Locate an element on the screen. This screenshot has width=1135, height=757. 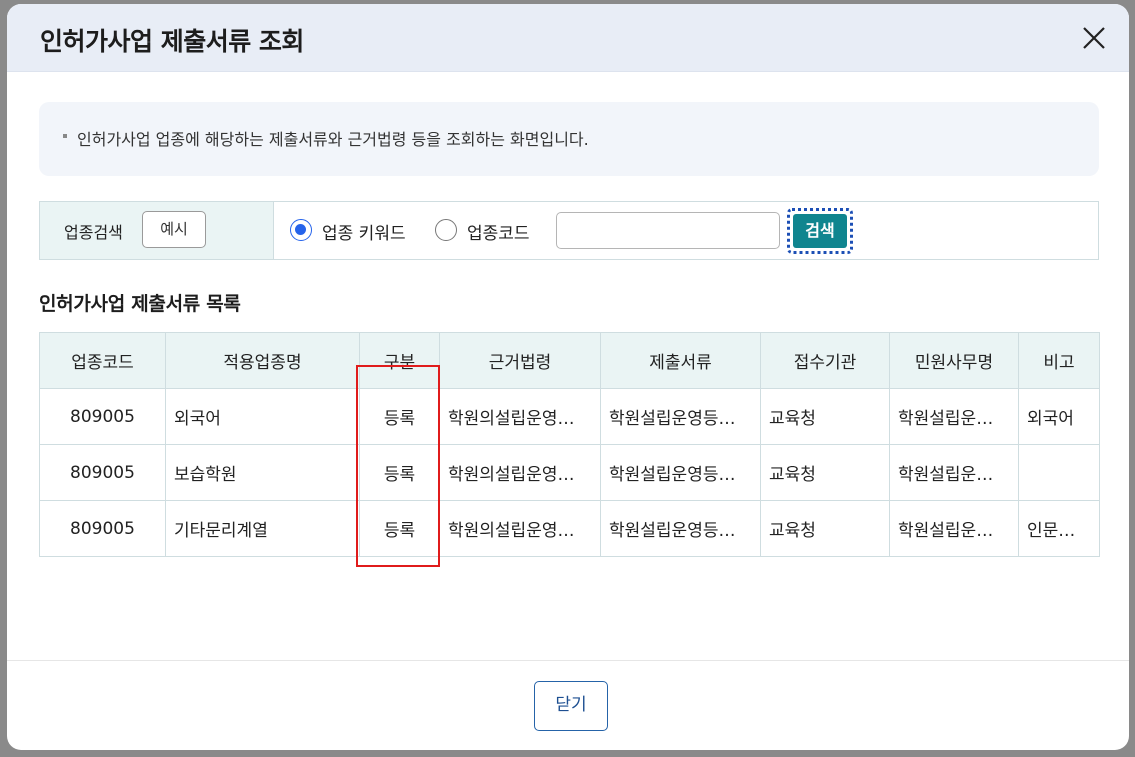
column-header: 제출서류 is located at coordinates (680, 360).